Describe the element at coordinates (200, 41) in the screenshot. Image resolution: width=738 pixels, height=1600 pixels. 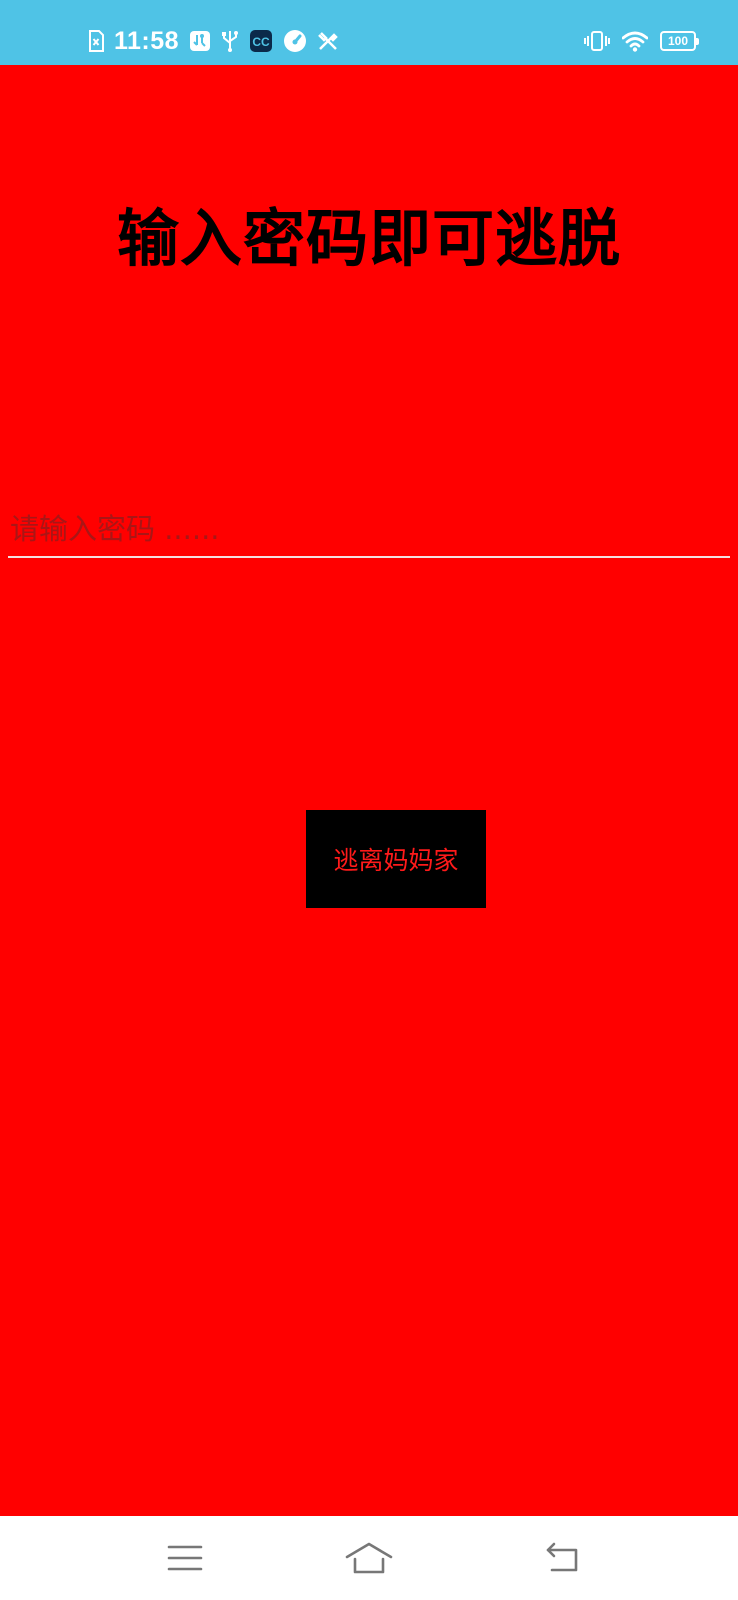
I see `usb-debug-icon` at that location.